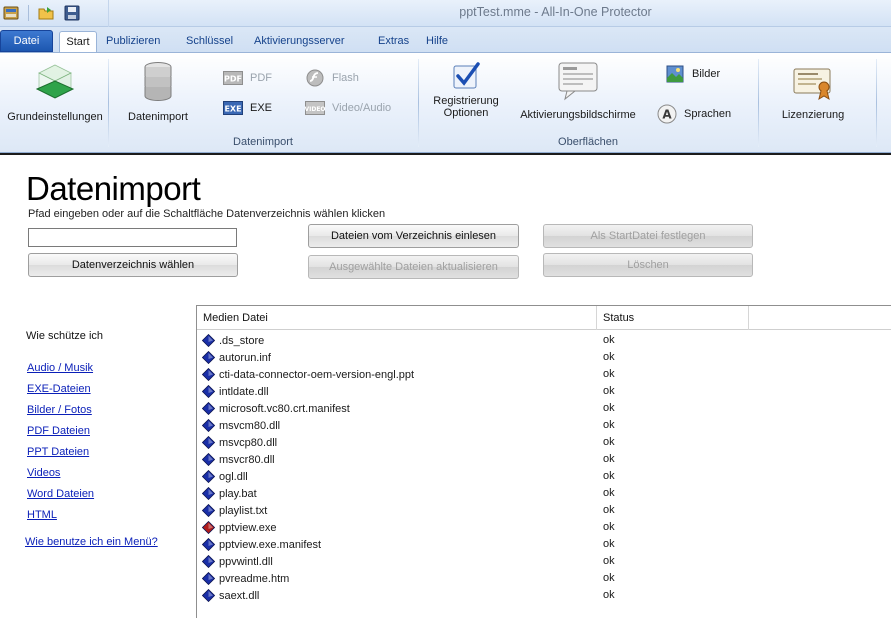  What do you see at coordinates (397, 318) in the screenshot?
I see `column-header-medien-datei: Medien Datei` at bounding box center [397, 318].